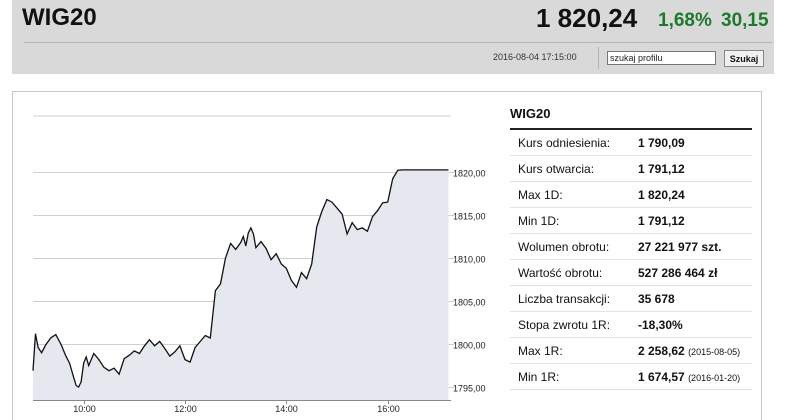 This screenshot has height=420, width=786. What do you see at coordinates (185, 409) in the screenshot?
I see `x-tick-label: 12:00` at bounding box center [185, 409].